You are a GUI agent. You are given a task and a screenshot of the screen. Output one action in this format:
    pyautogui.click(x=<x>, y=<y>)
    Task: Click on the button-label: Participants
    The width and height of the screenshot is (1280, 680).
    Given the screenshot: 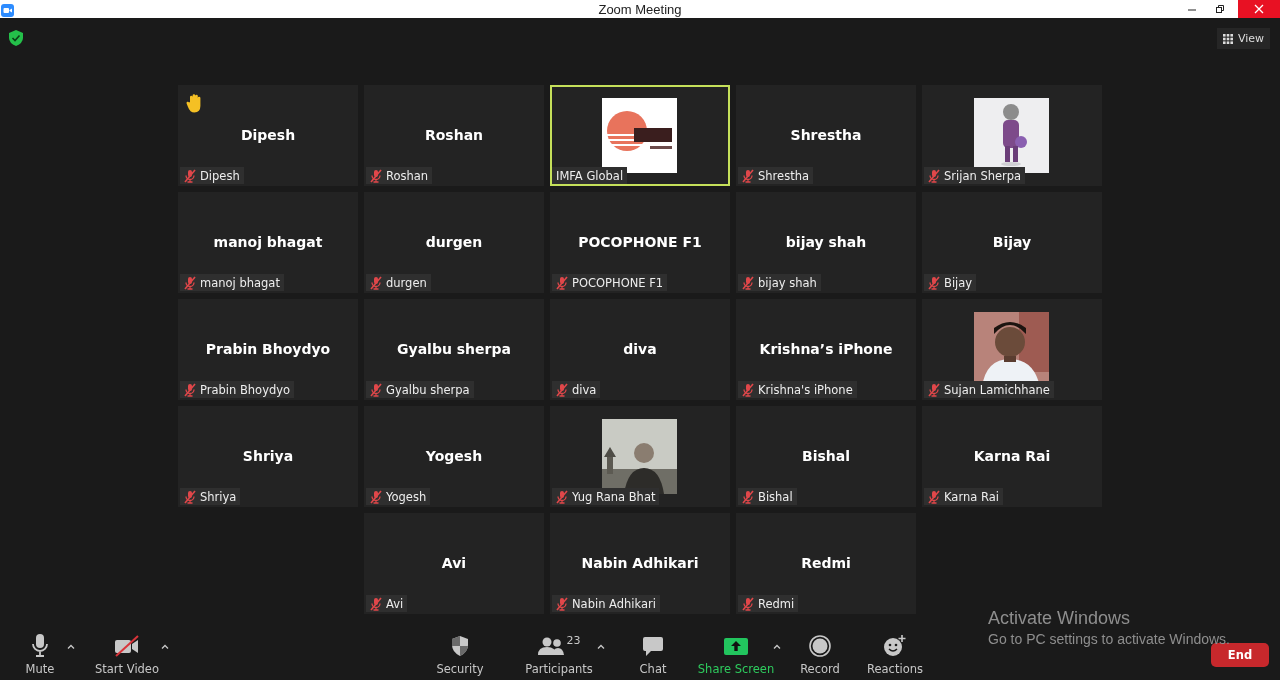 What is the action you would take?
    pyautogui.click(x=559, y=669)
    